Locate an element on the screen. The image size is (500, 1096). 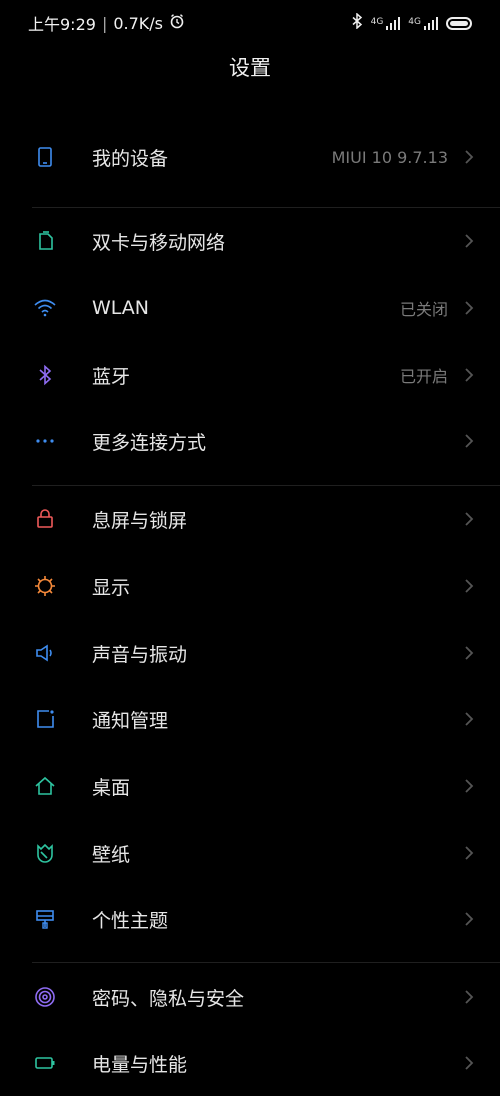
status-bar: 上午9:29 | 0.7K/s 4G 4G is located at coordinates (250, 23).